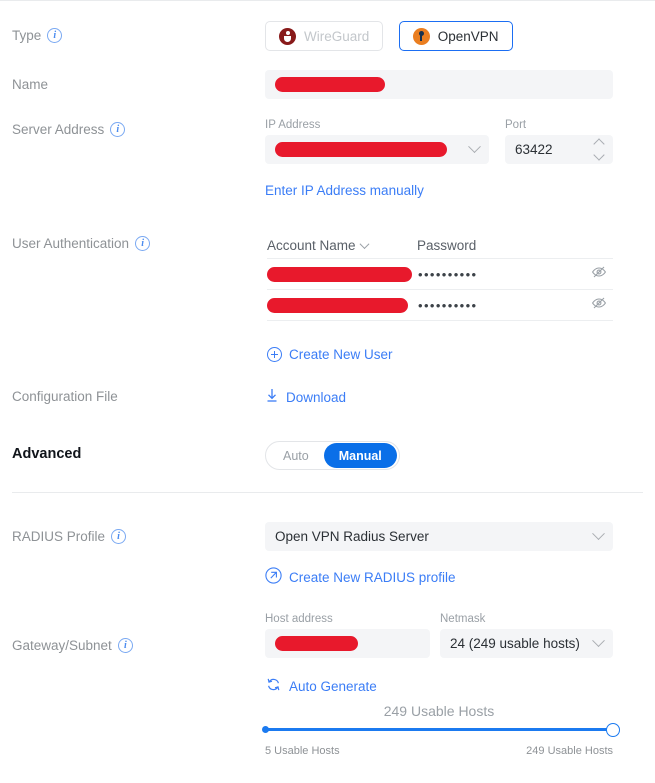  I want to click on create-radius-profile-label: Create New RADIUS profile, so click(372, 577).